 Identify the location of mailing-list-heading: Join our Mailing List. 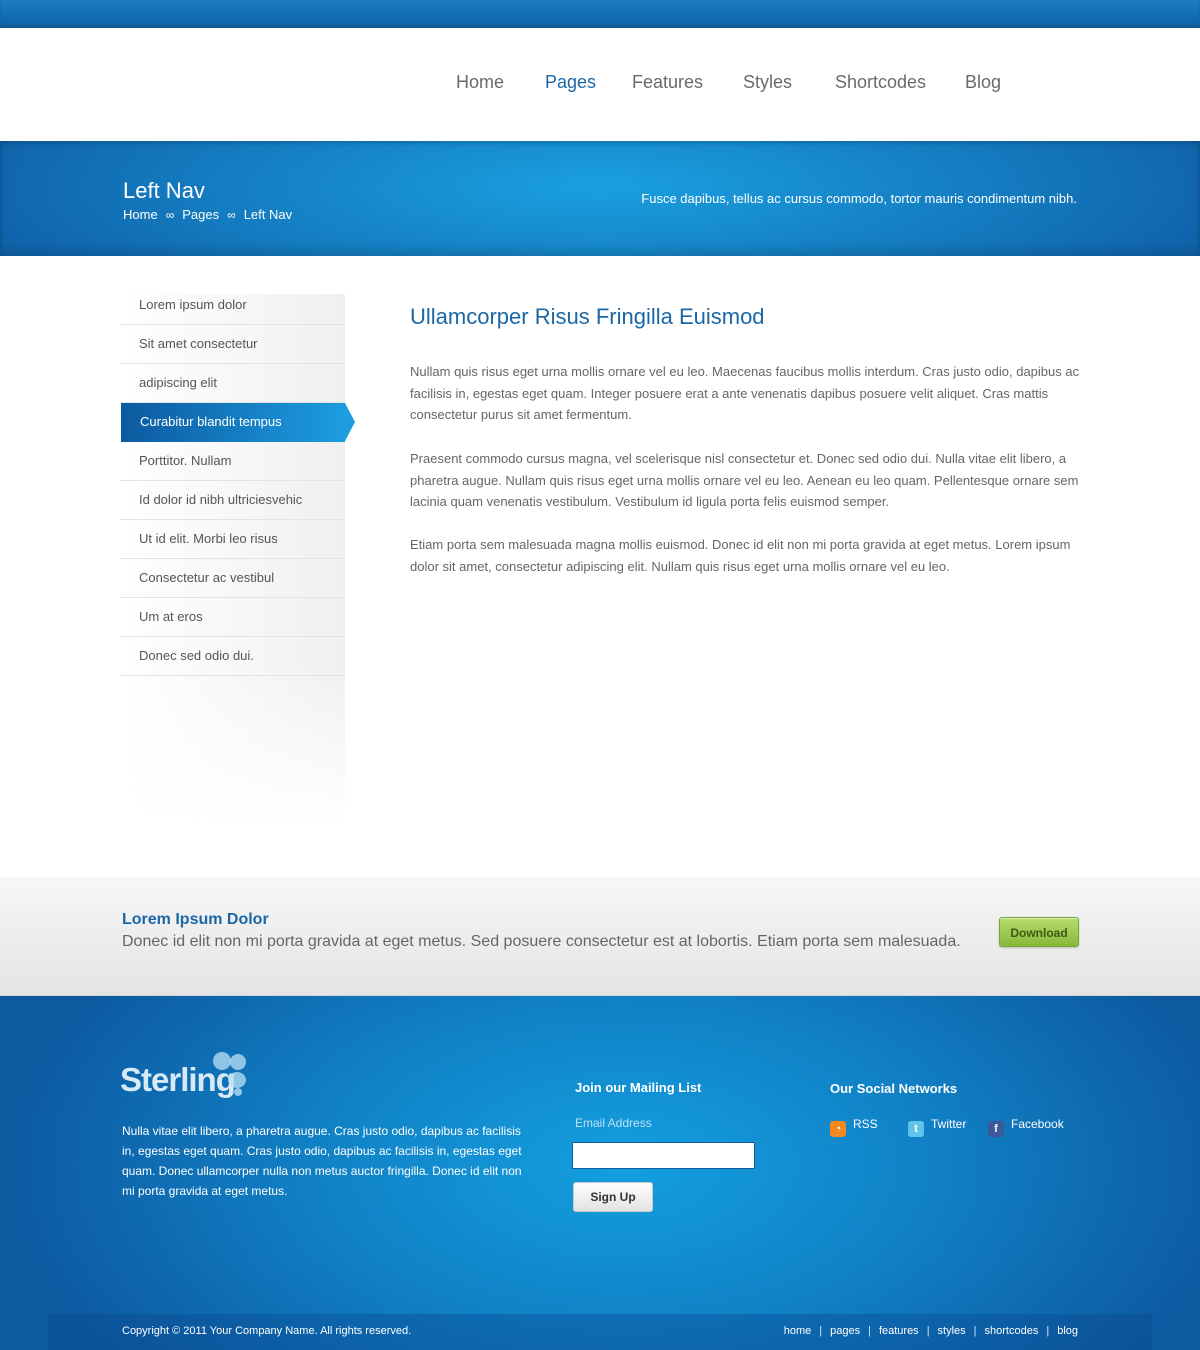
(638, 1087).